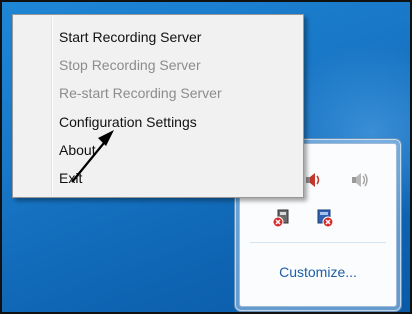 This screenshot has width=412, height=314. I want to click on menu-gutter-divider-highlight, so click(52, 106).